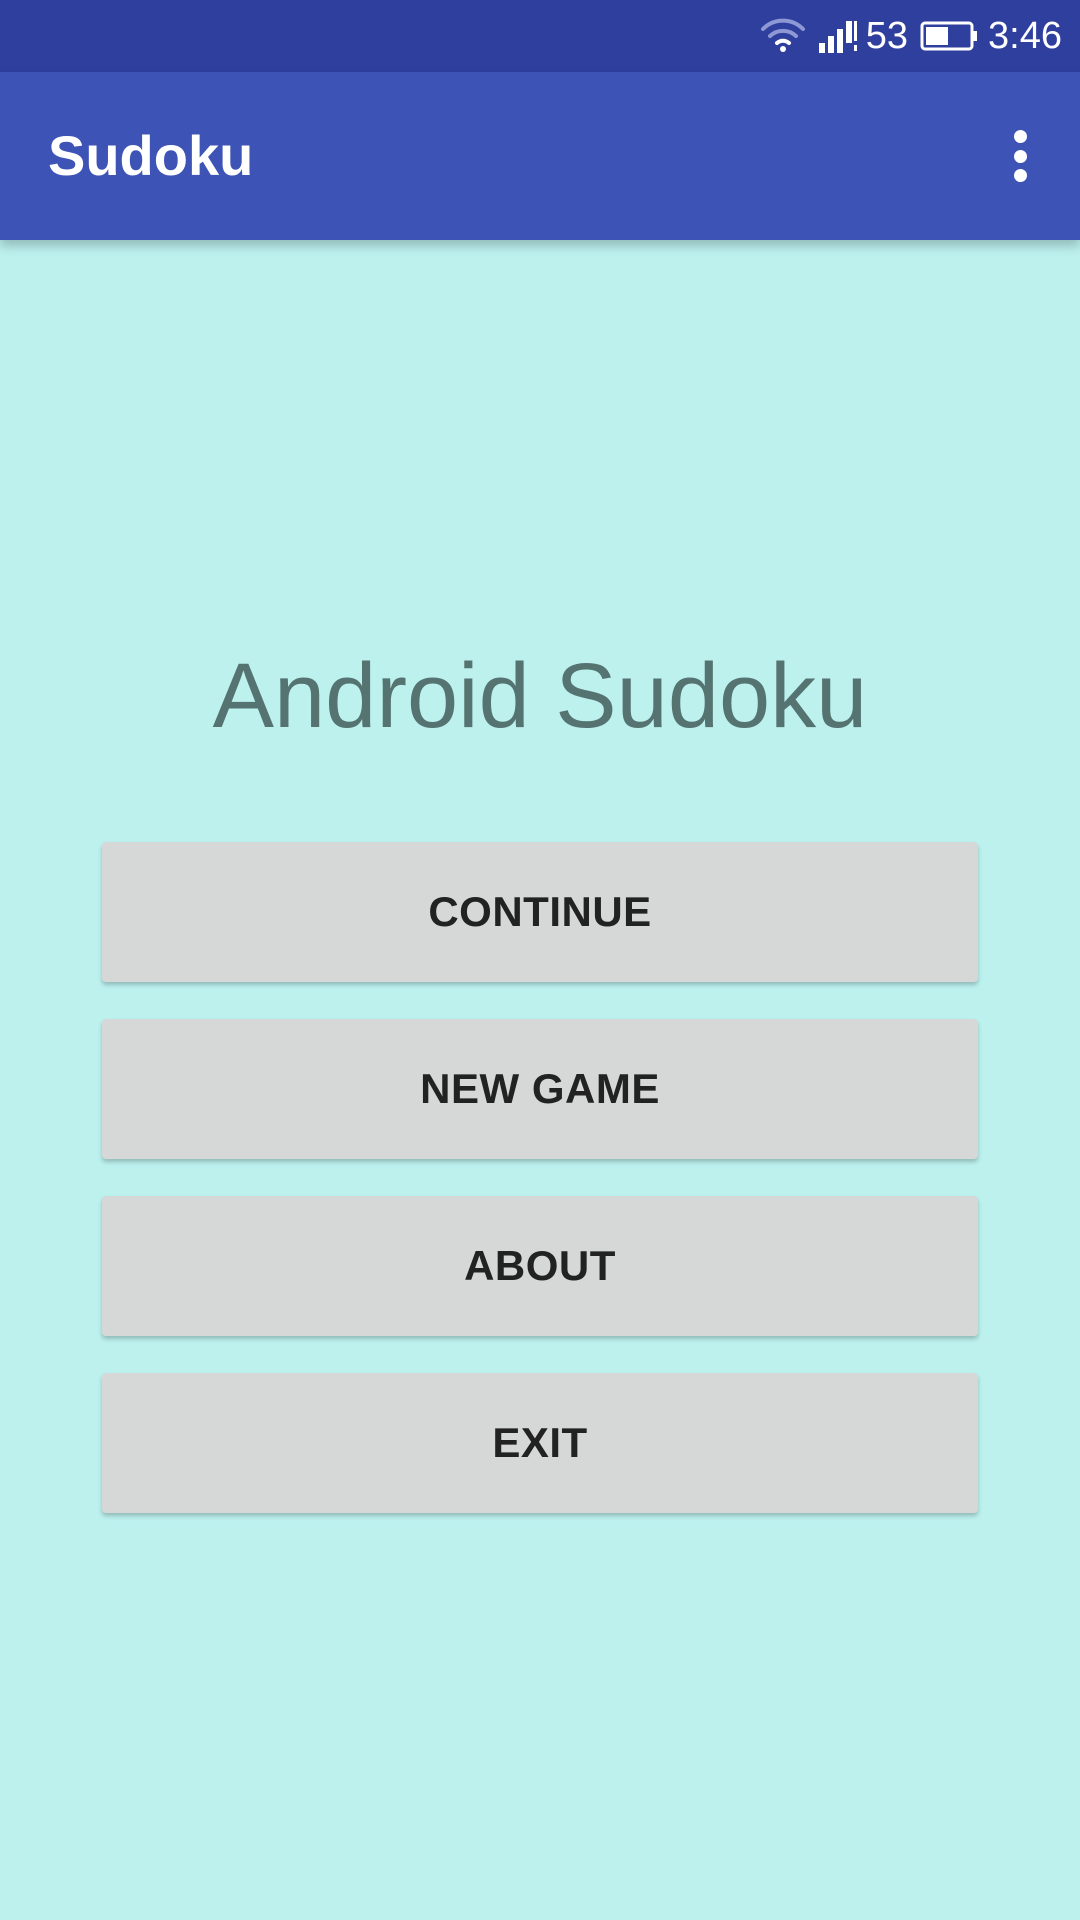 Image resolution: width=1080 pixels, height=1920 pixels. I want to click on page-title: Android Sudoku, so click(540, 696).